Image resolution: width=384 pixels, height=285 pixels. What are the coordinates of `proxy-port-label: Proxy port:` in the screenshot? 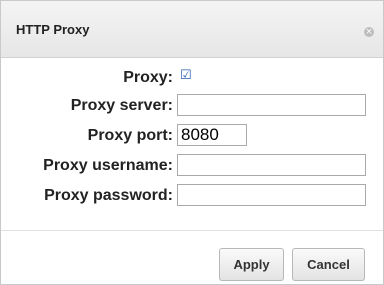 It's located at (130, 135).